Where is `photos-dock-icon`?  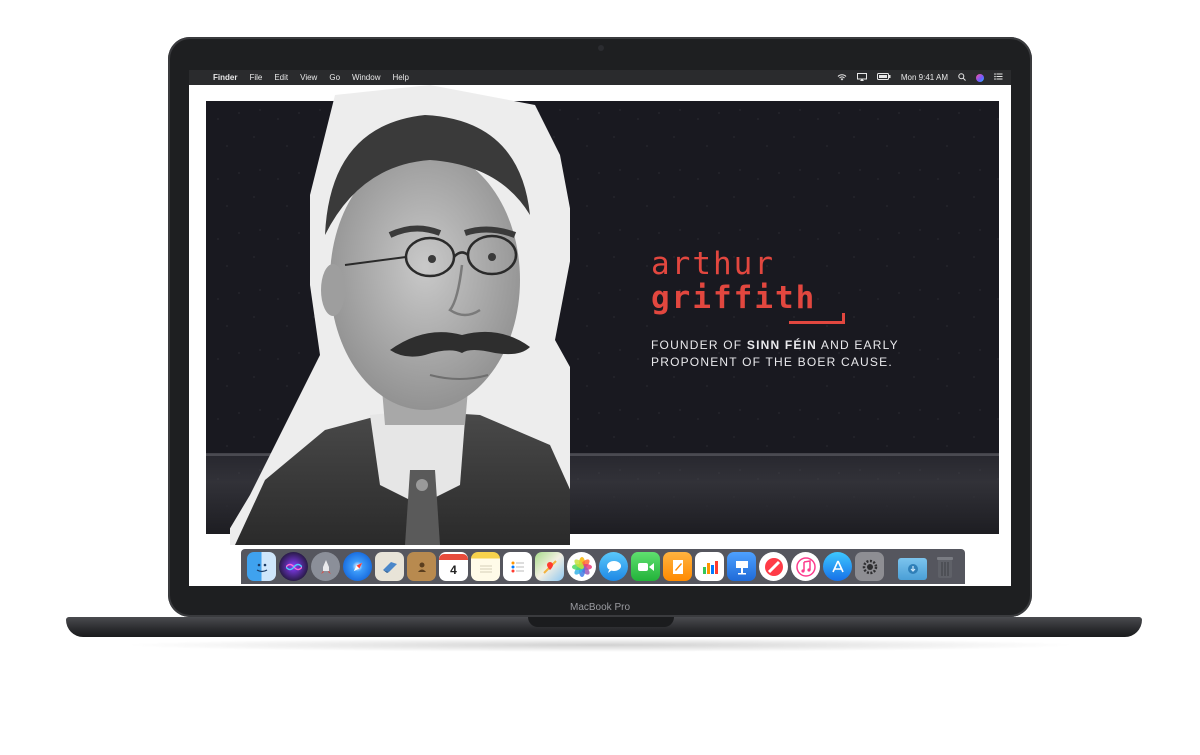
photos-dock-icon is located at coordinates (581, 566).